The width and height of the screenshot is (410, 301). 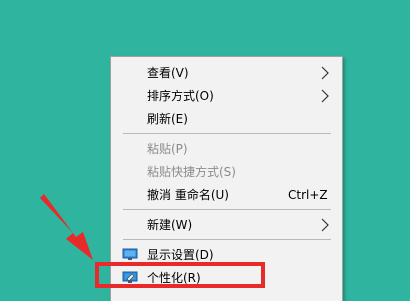 I want to click on menu-item-paste-shortcut-label: 粘贴快捷方式(S), so click(x=191, y=172).